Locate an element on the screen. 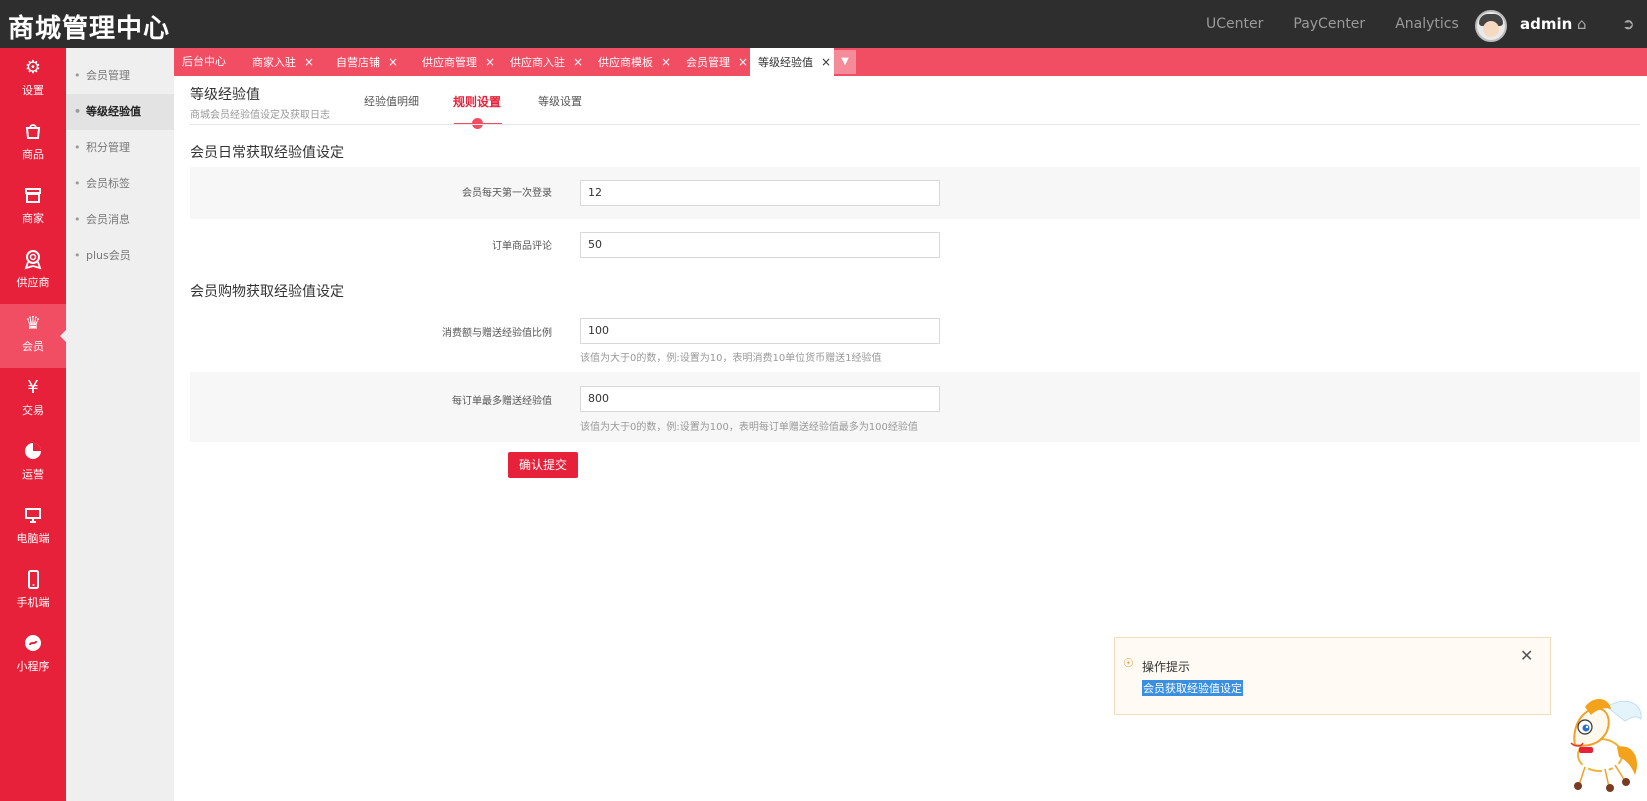  nav-item-supplier: 供应商 is located at coordinates (33, 272).